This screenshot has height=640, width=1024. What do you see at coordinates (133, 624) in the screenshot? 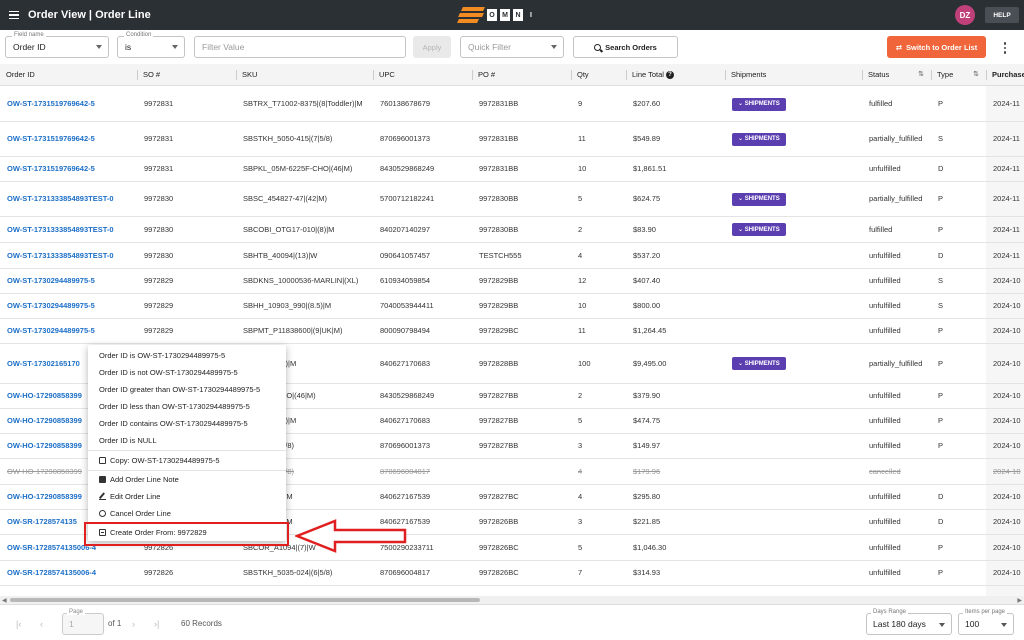
I see `next-page-icon: ›` at bounding box center [133, 624].